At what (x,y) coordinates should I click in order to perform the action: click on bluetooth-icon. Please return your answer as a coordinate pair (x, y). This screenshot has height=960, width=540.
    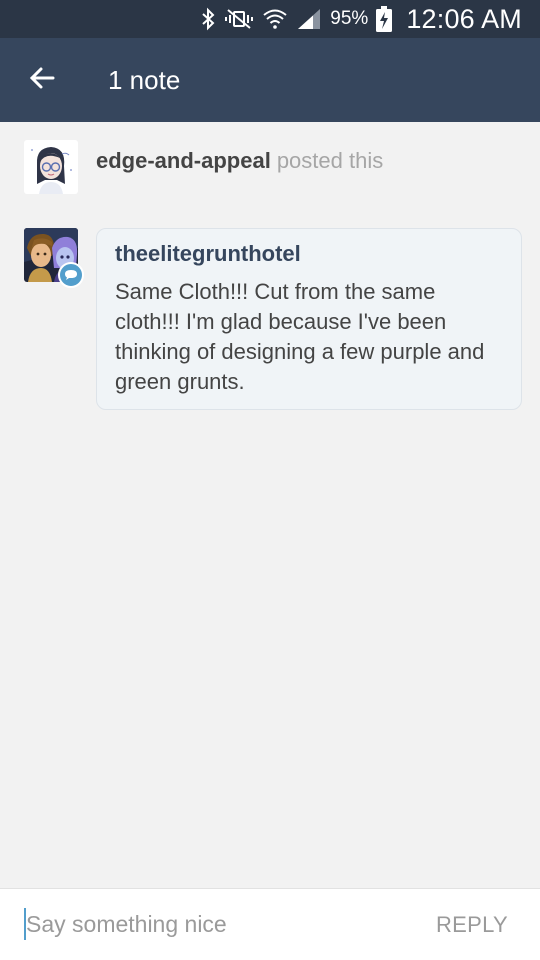
    Looking at the image, I should click on (208, 19).